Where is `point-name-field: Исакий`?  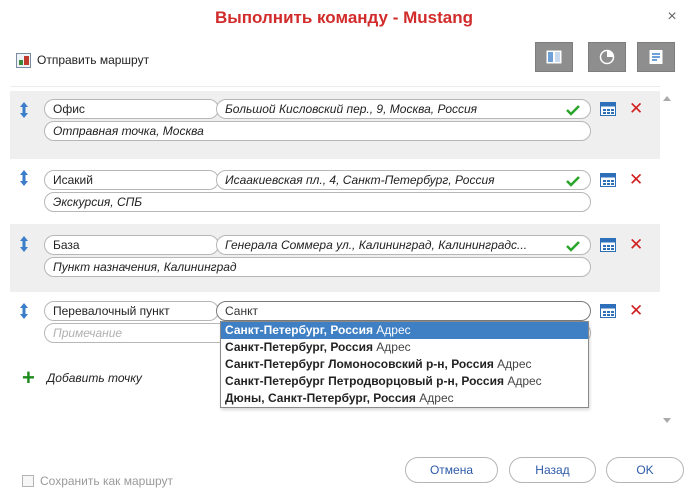 point-name-field: Исакий is located at coordinates (131, 180).